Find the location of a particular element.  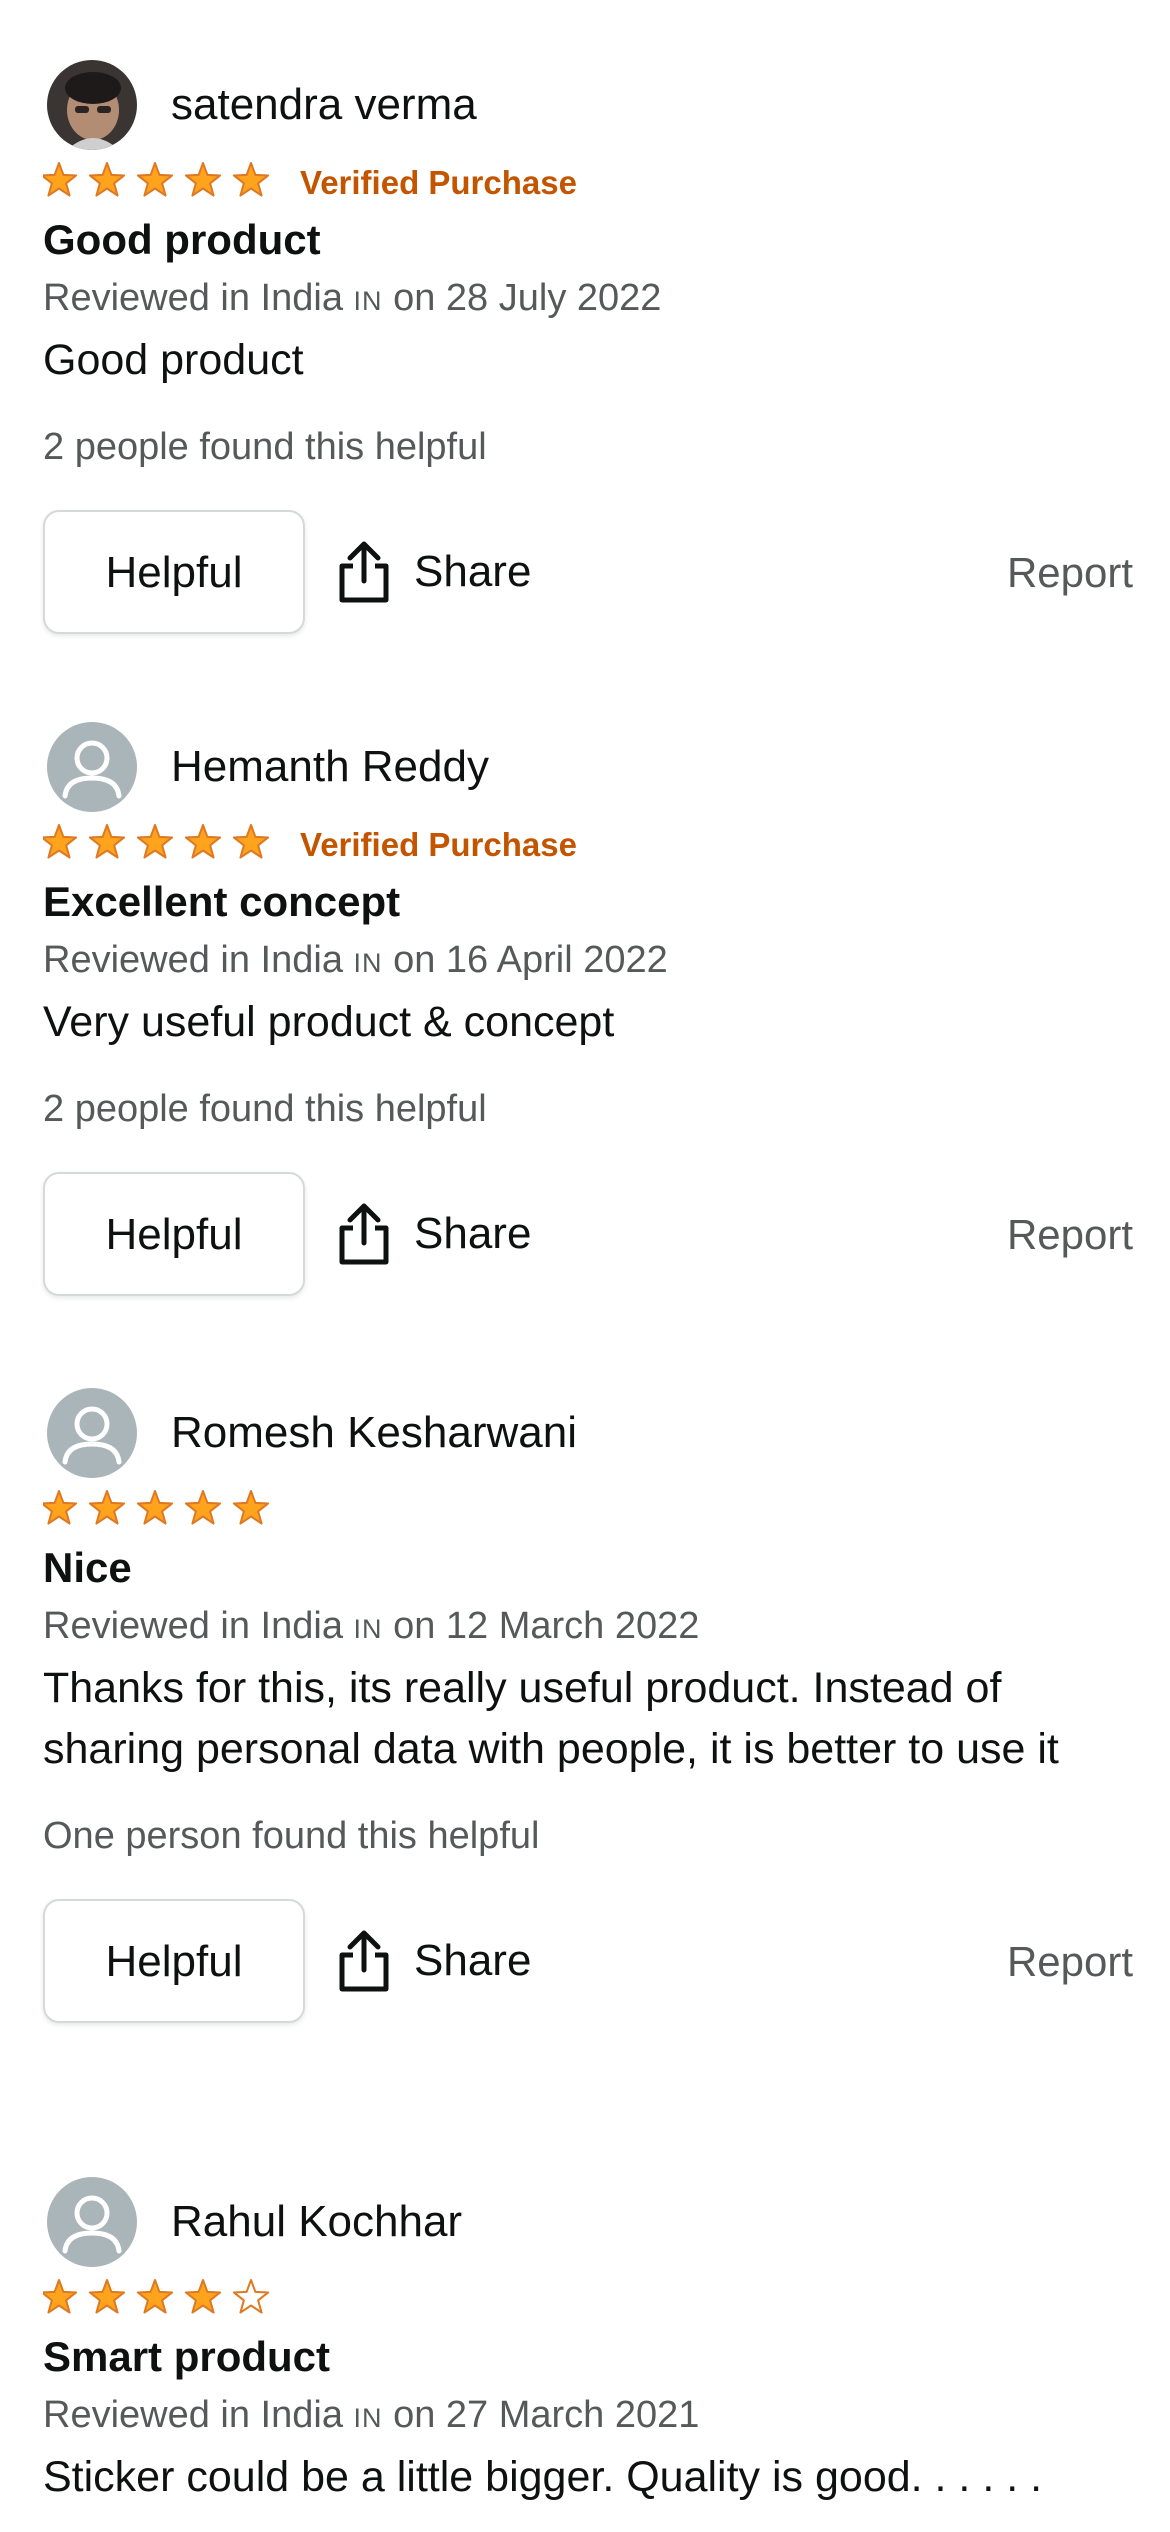

reviewer-name: Rahul Kochhar is located at coordinates (317, 2221).